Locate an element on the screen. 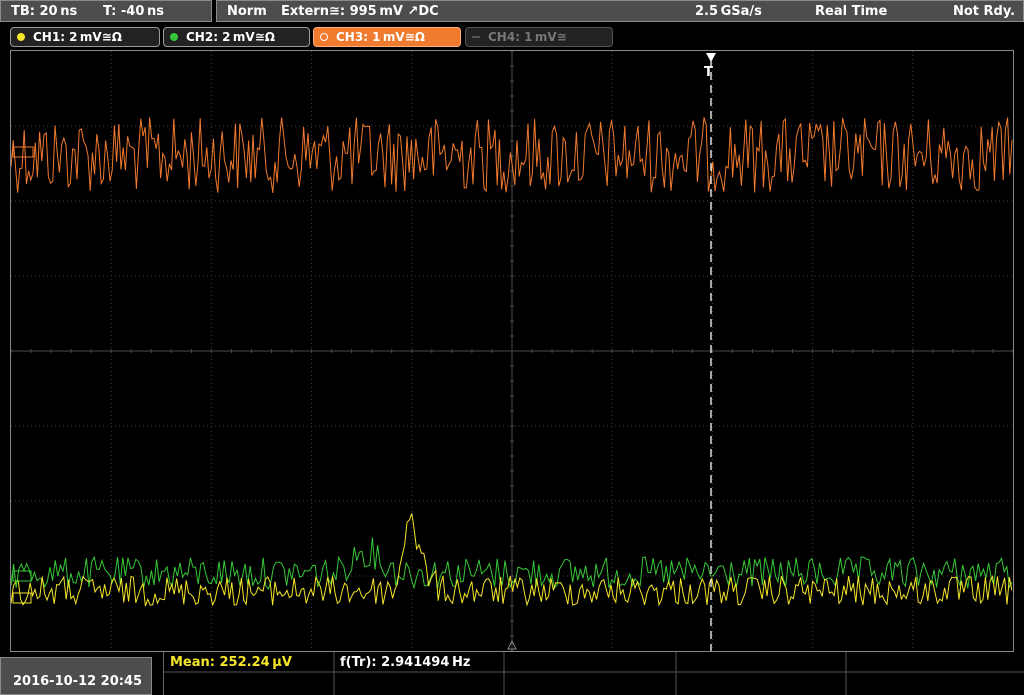  channel-tab-ch3: CH3: 1 mV≅Ω is located at coordinates (387, 37).